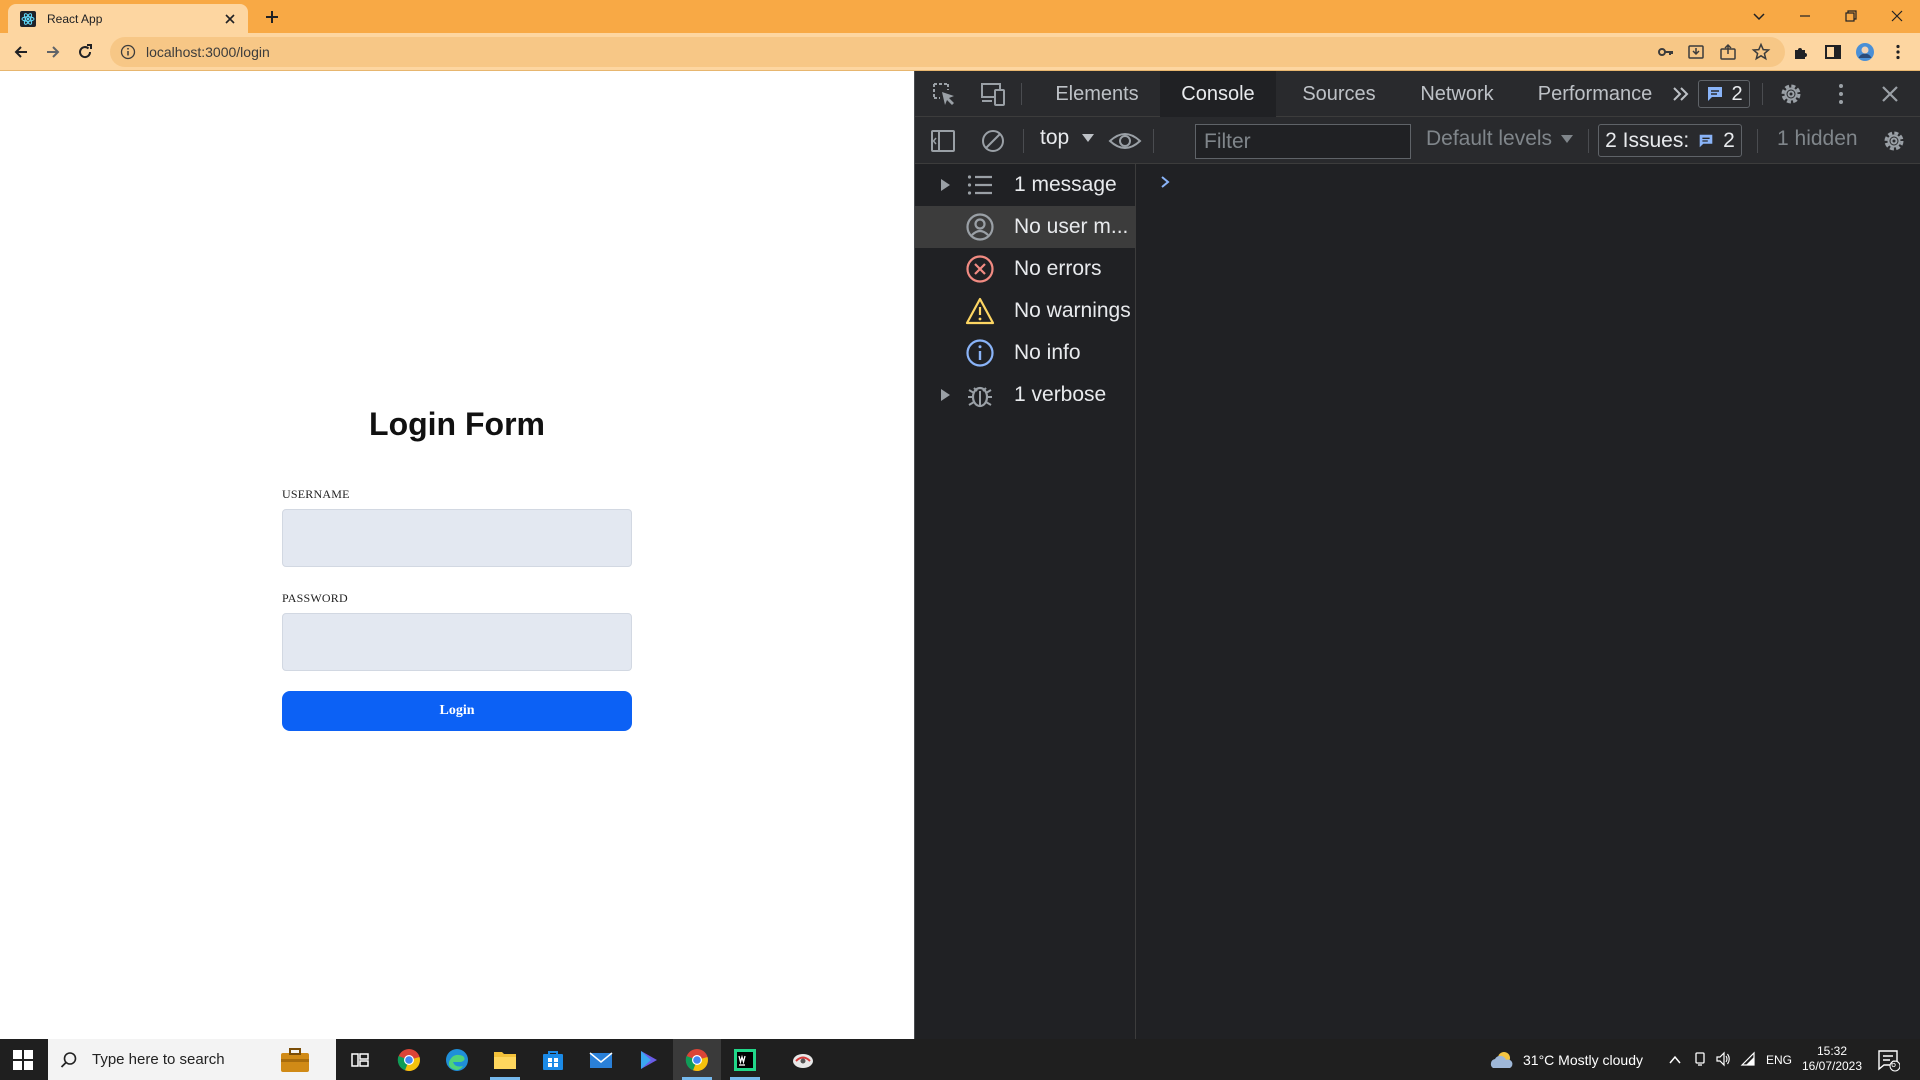 Image resolution: width=1920 pixels, height=1080 pixels. I want to click on close-devtools-icon, so click(1890, 94).